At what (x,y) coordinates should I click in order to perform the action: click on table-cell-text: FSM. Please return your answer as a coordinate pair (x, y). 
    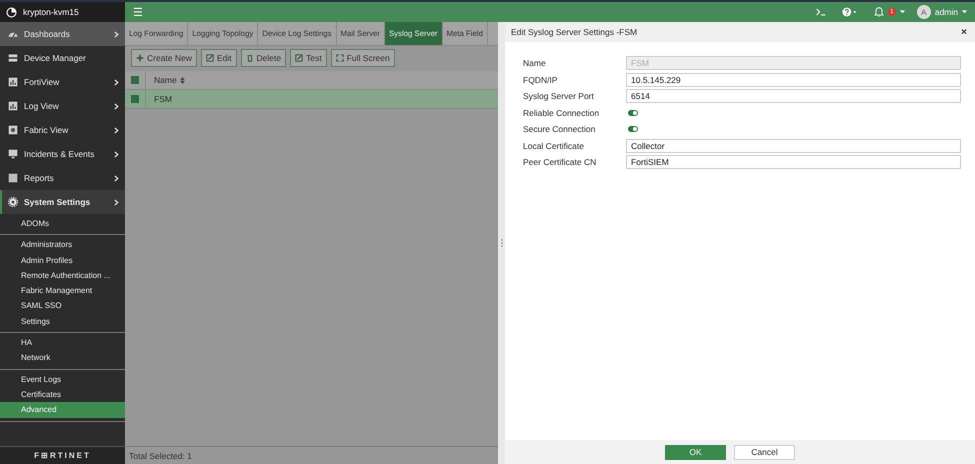
    Looking at the image, I should click on (162, 99).